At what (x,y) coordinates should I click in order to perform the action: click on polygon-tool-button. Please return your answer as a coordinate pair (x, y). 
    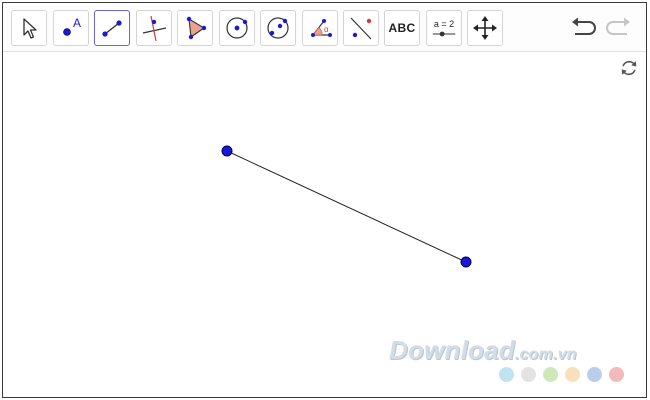
    Looking at the image, I should click on (195, 28).